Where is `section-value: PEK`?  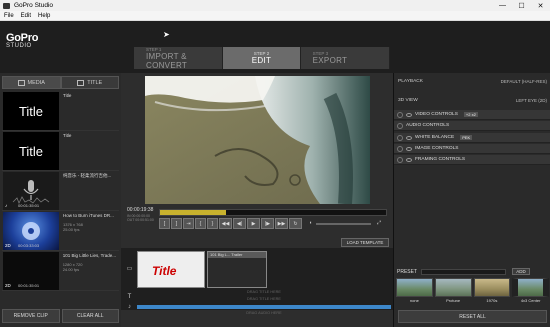 section-value: PEK is located at coordinates (466, 137).